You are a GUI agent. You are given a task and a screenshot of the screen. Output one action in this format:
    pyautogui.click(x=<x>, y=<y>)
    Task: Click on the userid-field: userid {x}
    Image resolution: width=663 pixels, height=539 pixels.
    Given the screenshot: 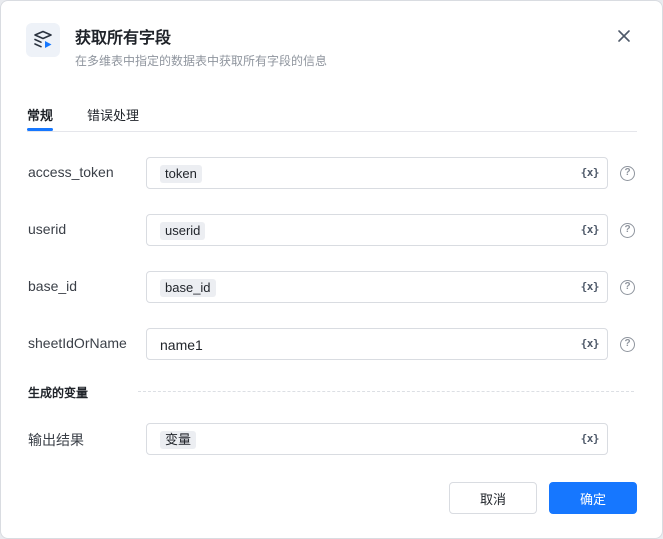 What is the action you would take?
    pyautogui.click(x=377, y=230)
    